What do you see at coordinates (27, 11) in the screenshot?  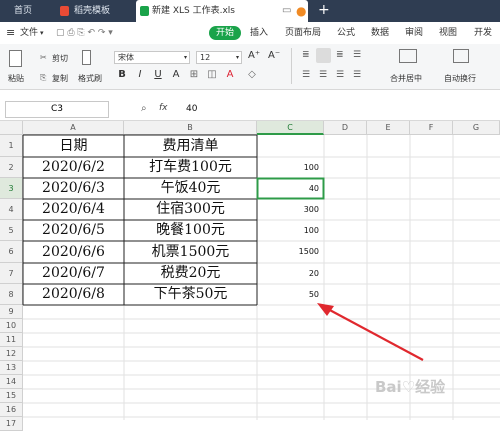 I see `tab-home: 首页` at bounding box center [27, 11].